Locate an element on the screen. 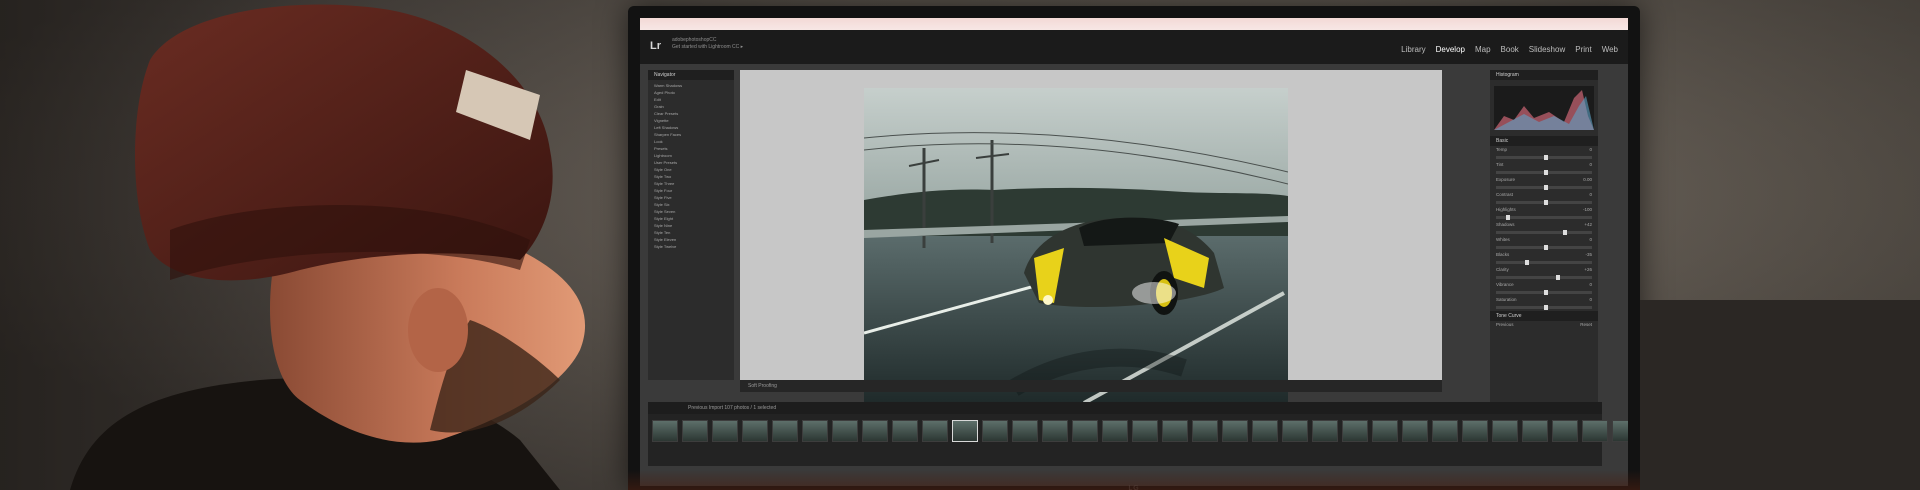 This screenshot has height=490, width=1920. preset-item: Style Eight is located at coordinates (691, 218).